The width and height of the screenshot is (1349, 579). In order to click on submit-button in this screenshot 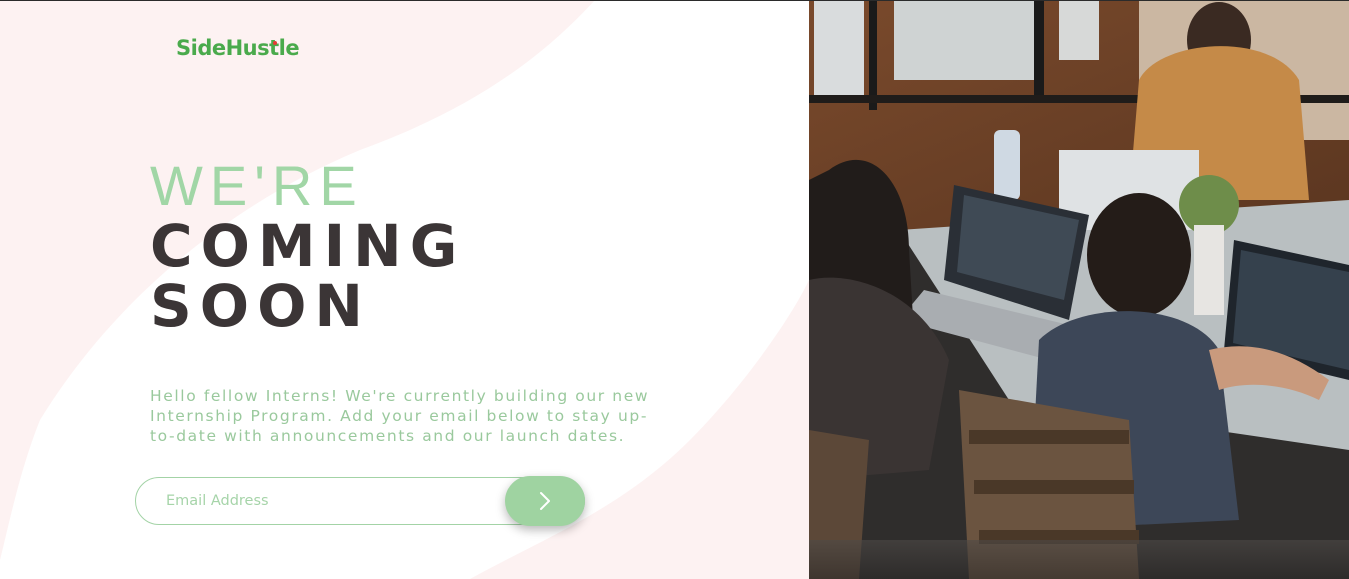, I will do `click(545, 501)`.